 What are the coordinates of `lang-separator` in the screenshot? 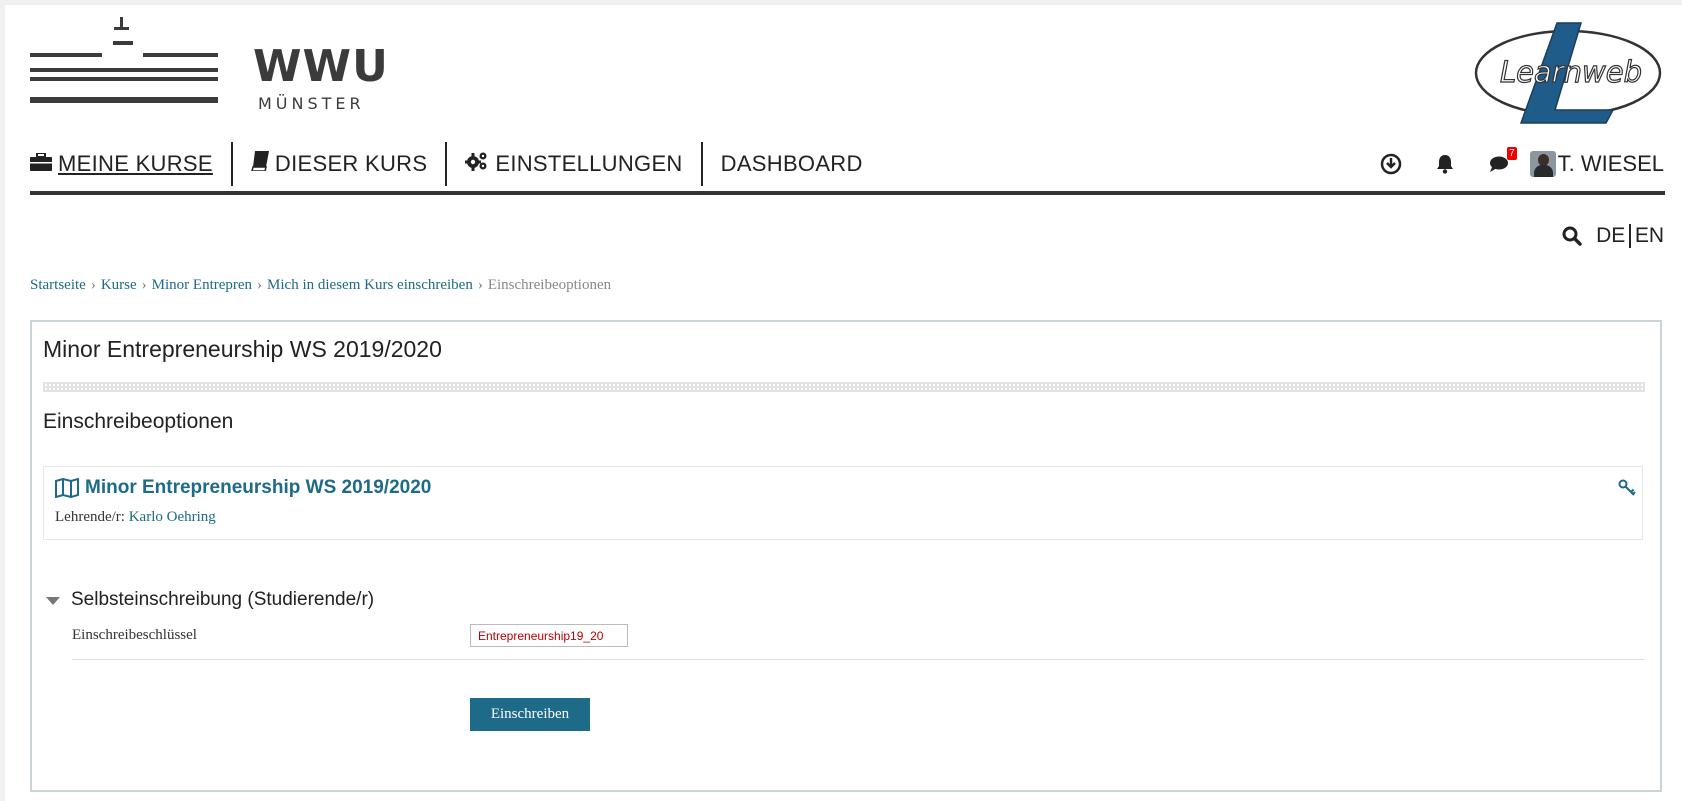 It's located at (1630, 236).